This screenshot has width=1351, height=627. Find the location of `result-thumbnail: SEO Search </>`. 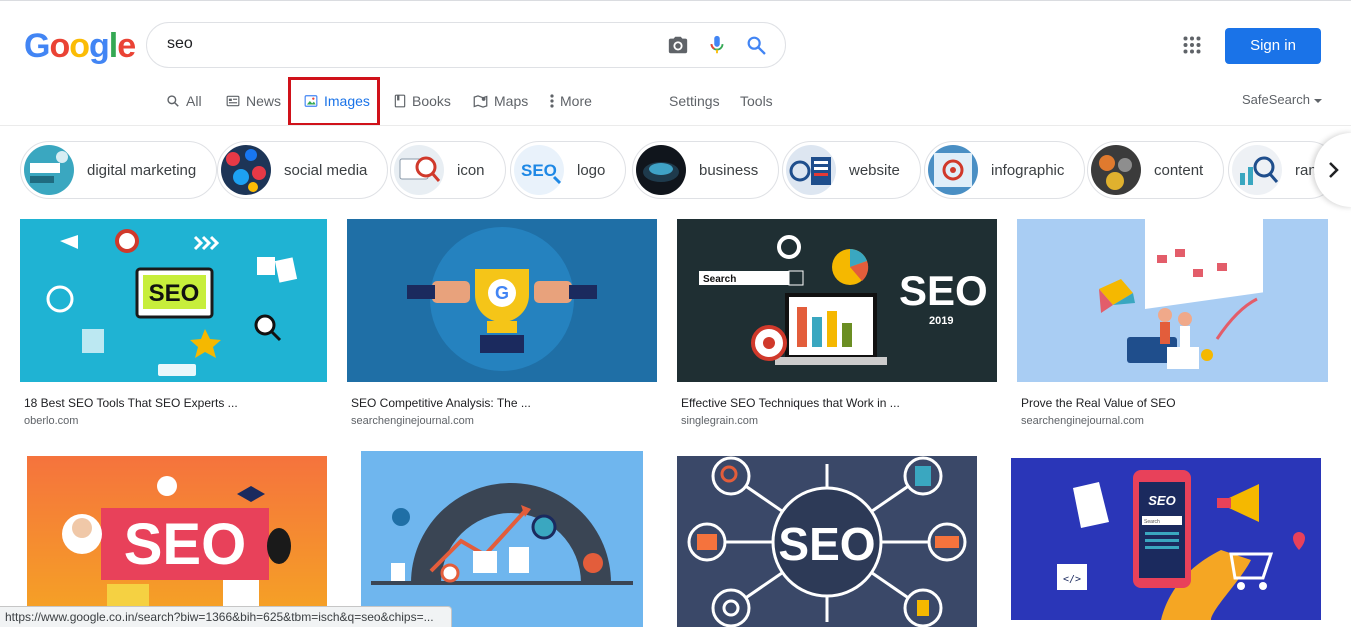

result-thumbnail: SEO Search </> is located at coordinates (1166, 539).